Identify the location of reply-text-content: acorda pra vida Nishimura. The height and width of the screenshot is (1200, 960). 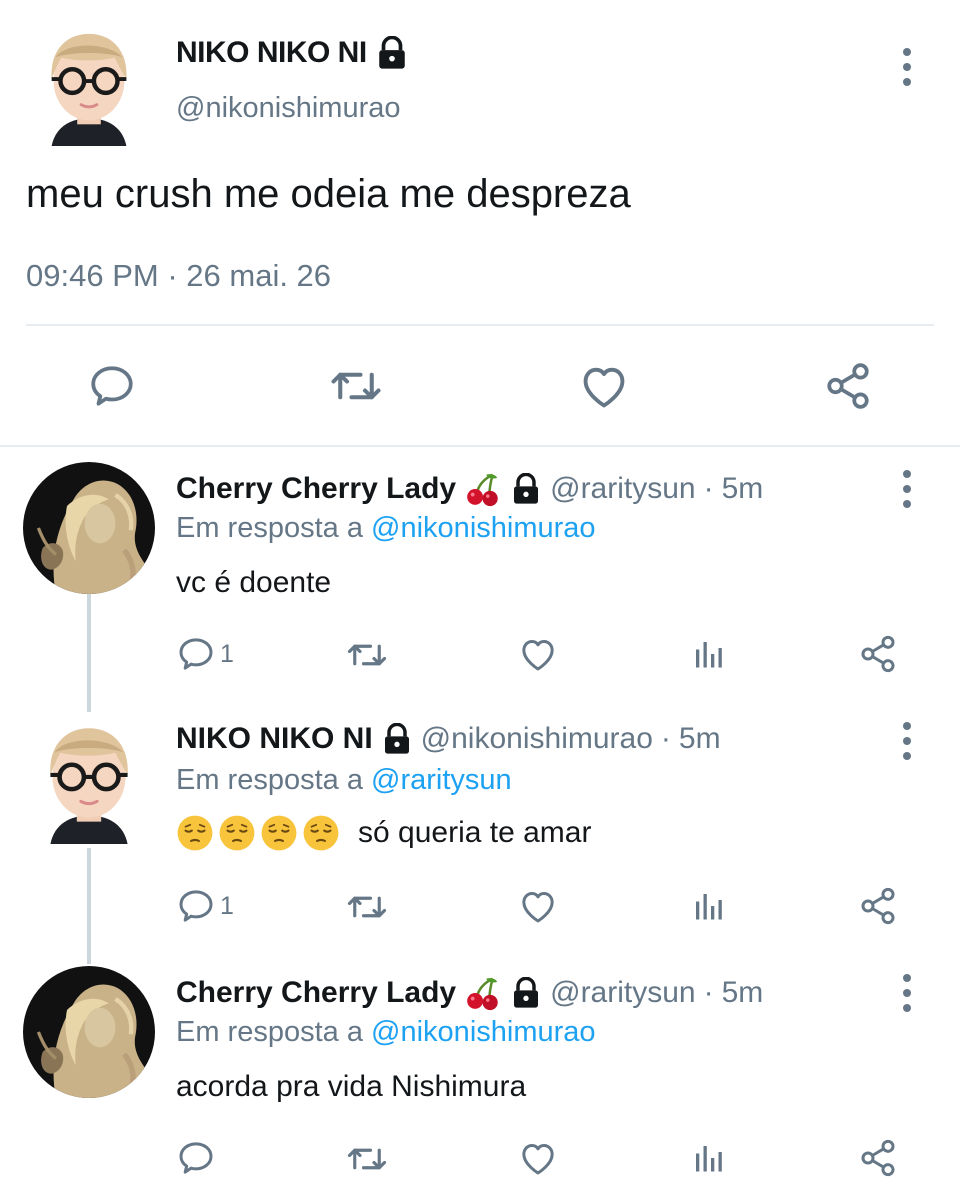
(351, 1086).